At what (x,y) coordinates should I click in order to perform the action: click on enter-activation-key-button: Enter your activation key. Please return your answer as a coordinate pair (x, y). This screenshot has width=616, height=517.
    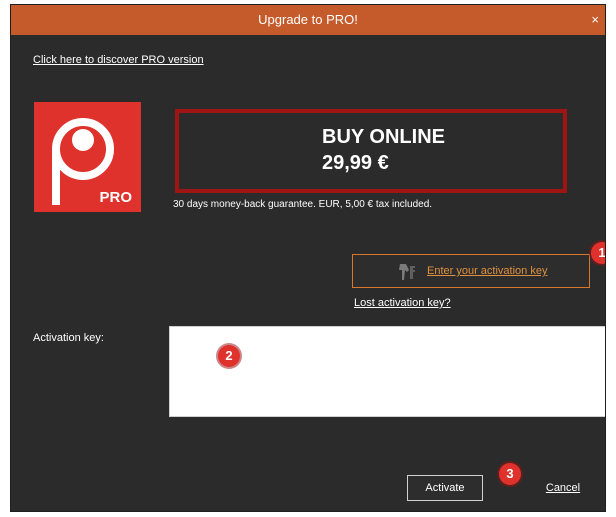
    Looking at the image, I should click on (471, 271).